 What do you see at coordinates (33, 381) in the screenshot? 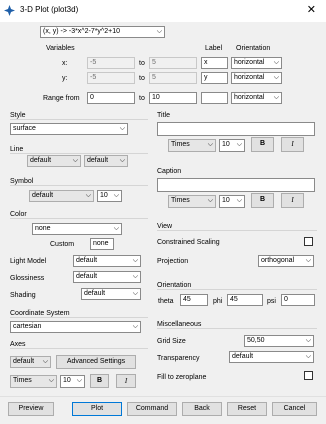
I see `axes-font-select: Times ⌵` at bounding box center [33, 381].